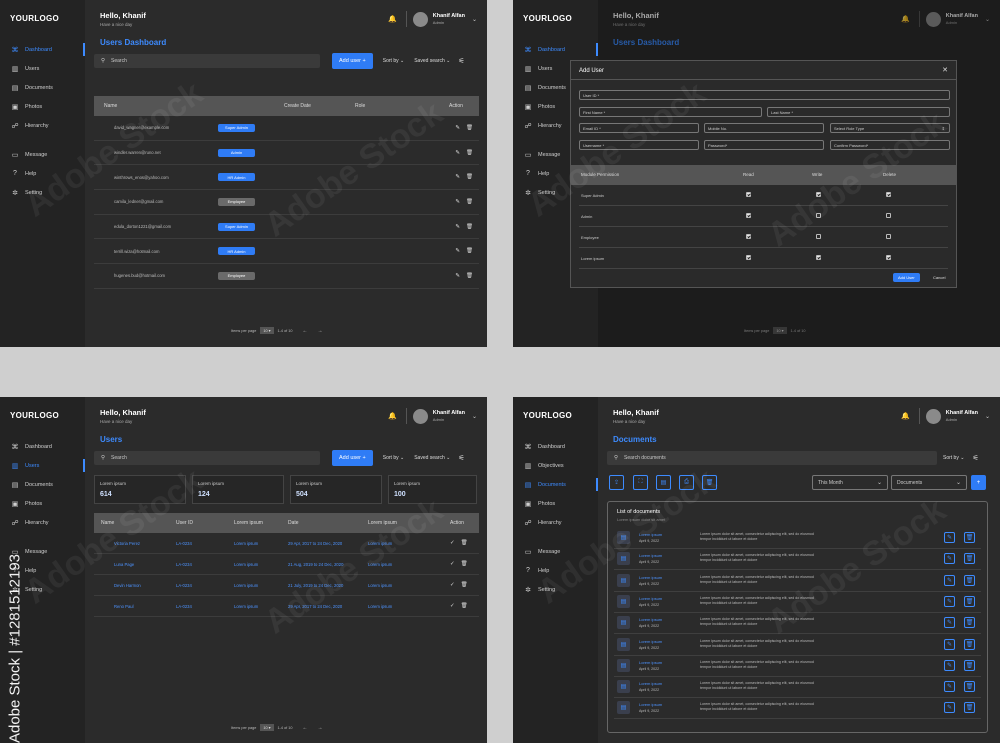 The width and height of the screenshot is (1000, 743). What do you see at coordinates (42, 192) in the screenshot?
I see `sidebar-item-setting: ✲ Setting` at bounding box center [42, 192].